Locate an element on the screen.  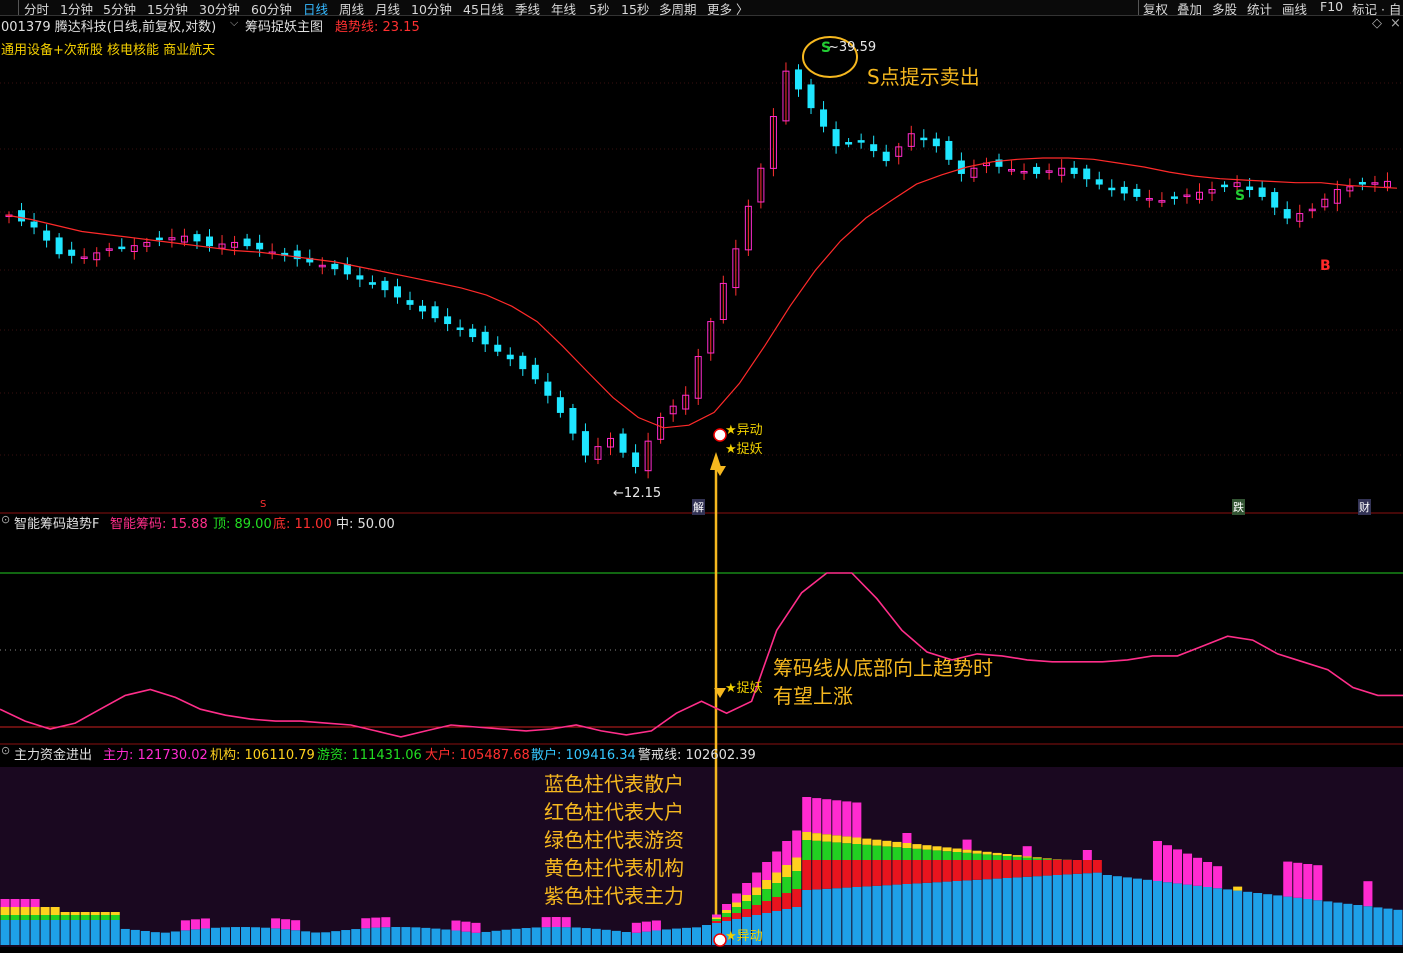
legend-jigou: 黄色柱代表机构 is located at coordinates (614, 868).